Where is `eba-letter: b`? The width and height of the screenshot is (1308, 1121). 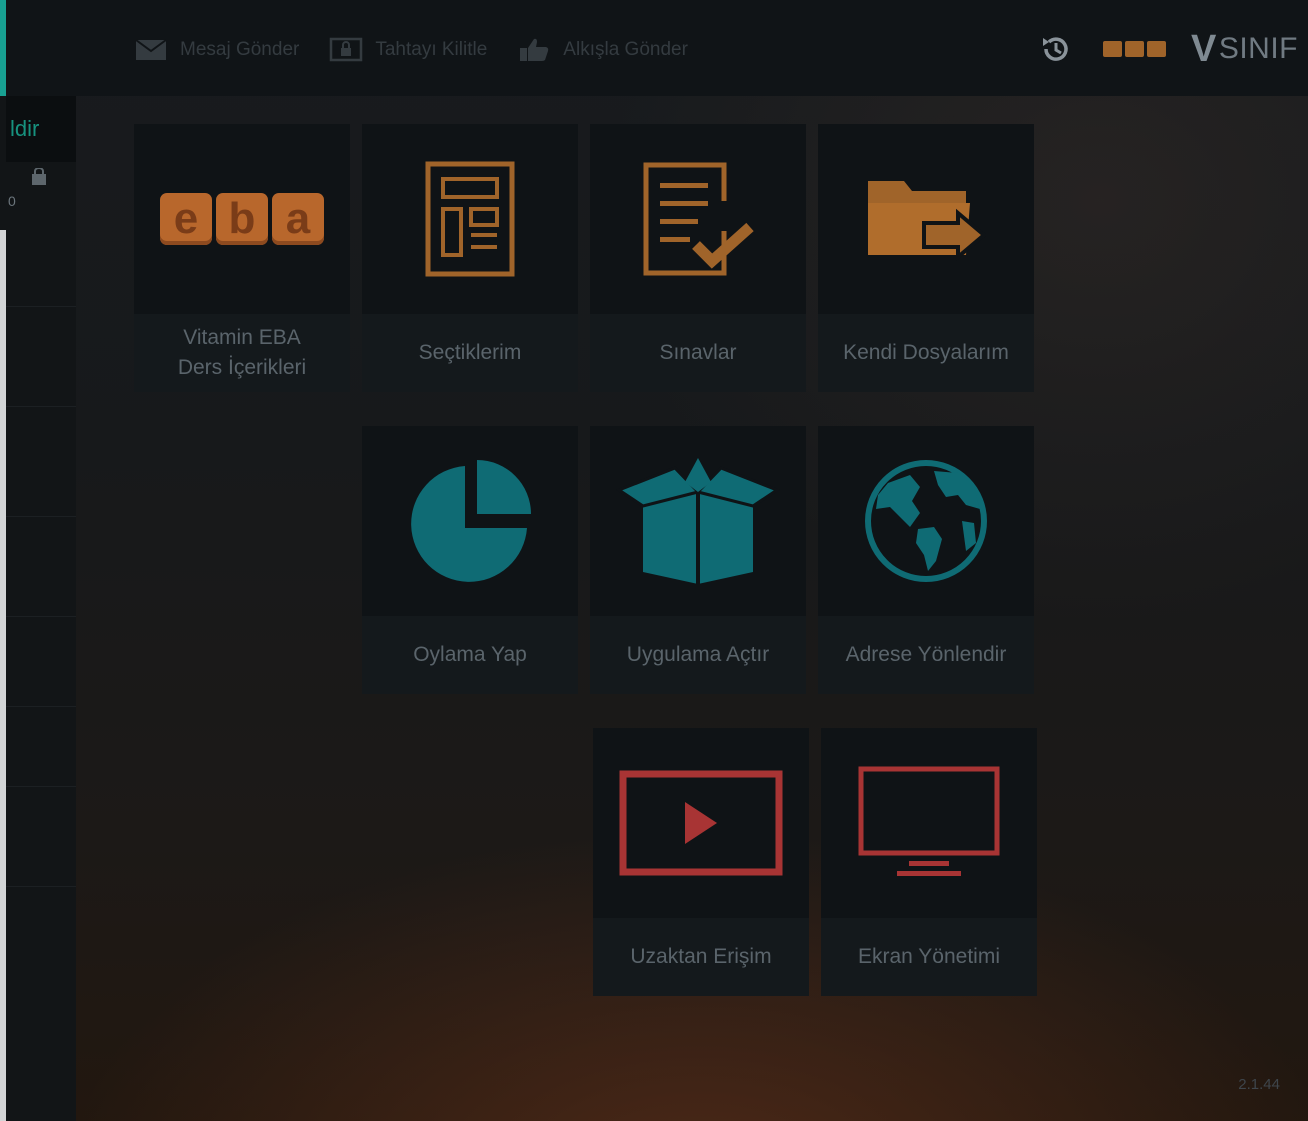
eba-letter: b is located at coordinates (242, 219).